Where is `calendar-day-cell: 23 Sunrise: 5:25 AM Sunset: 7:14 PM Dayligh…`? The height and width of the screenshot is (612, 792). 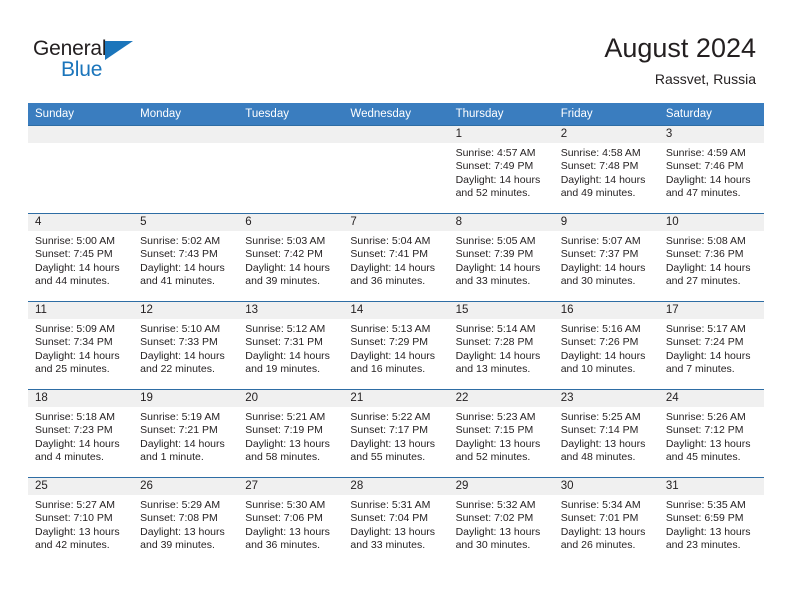 calendar-day-cell: 23 Sunrise: 5:25 AM Sunset: 7:14 PM Dayligh… is located at coordinates (606, 433).